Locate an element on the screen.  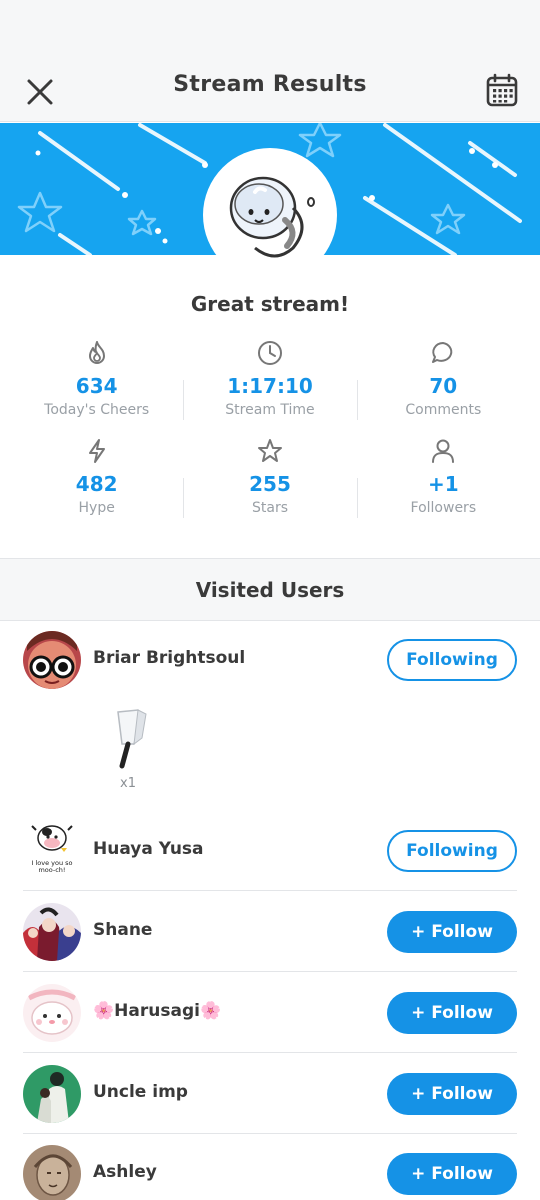
stat-followers: +1 Followers is located at coordinates (443, 485).